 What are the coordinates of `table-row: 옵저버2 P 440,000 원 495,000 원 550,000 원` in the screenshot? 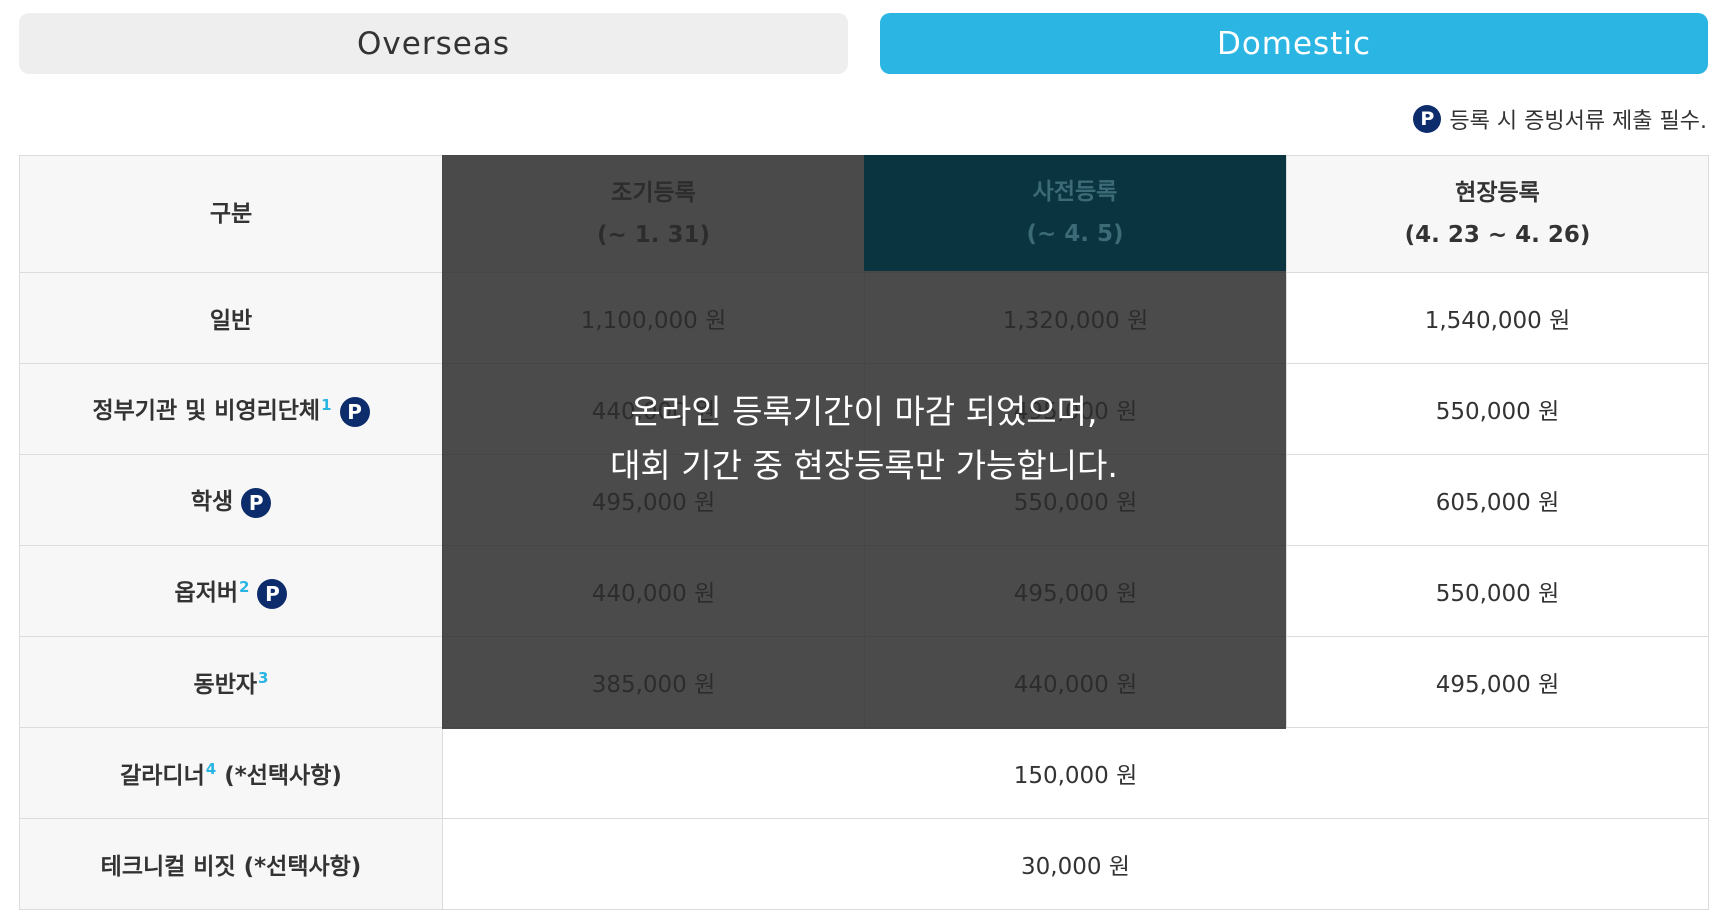 It's located at (864, 591).